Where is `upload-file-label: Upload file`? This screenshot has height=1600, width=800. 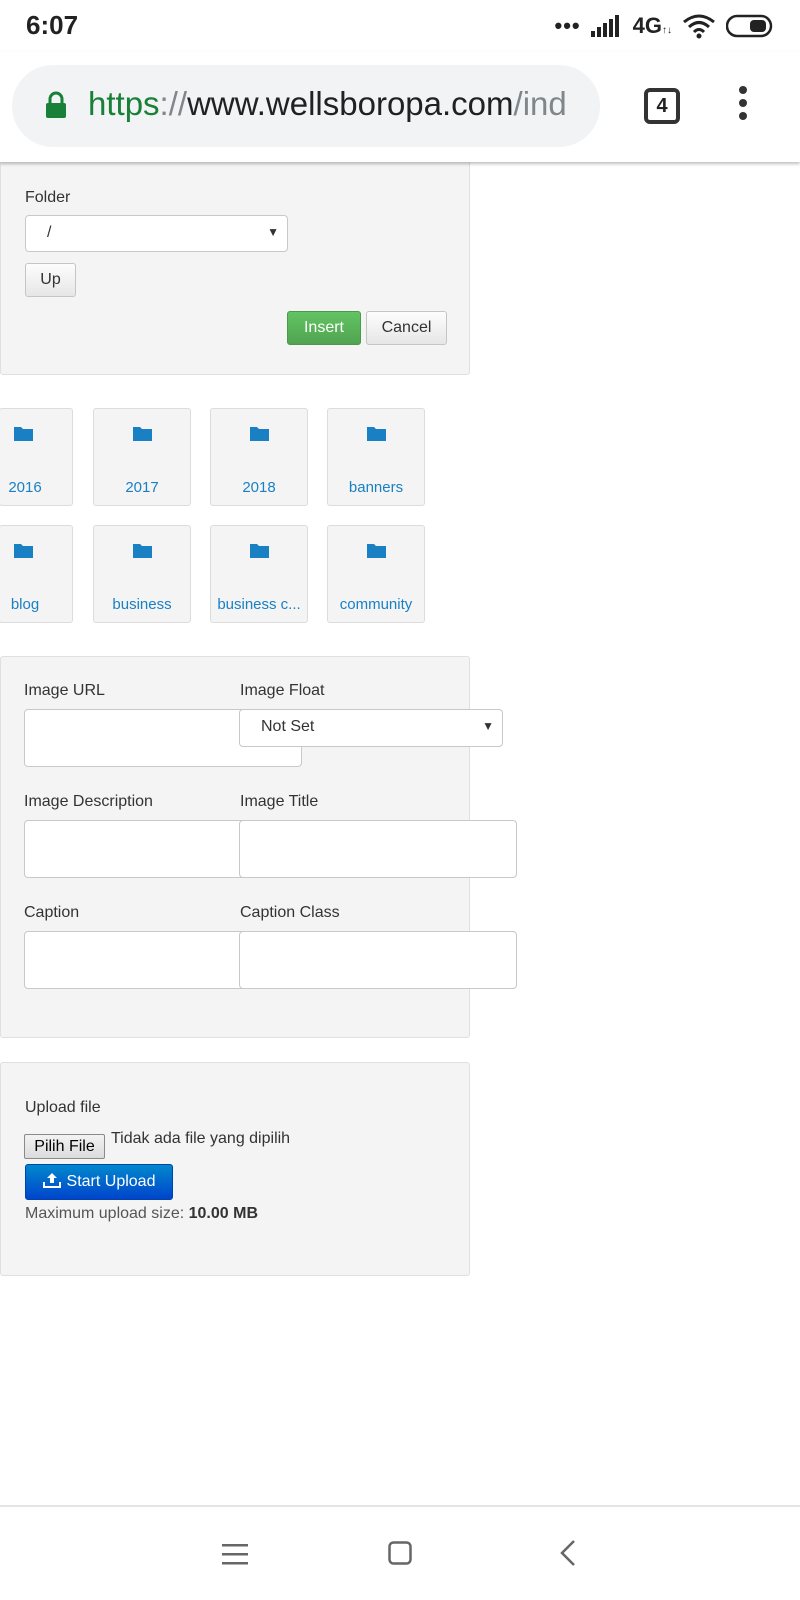 upload-file-label: Upload file is located at coordinates (63, 1107).